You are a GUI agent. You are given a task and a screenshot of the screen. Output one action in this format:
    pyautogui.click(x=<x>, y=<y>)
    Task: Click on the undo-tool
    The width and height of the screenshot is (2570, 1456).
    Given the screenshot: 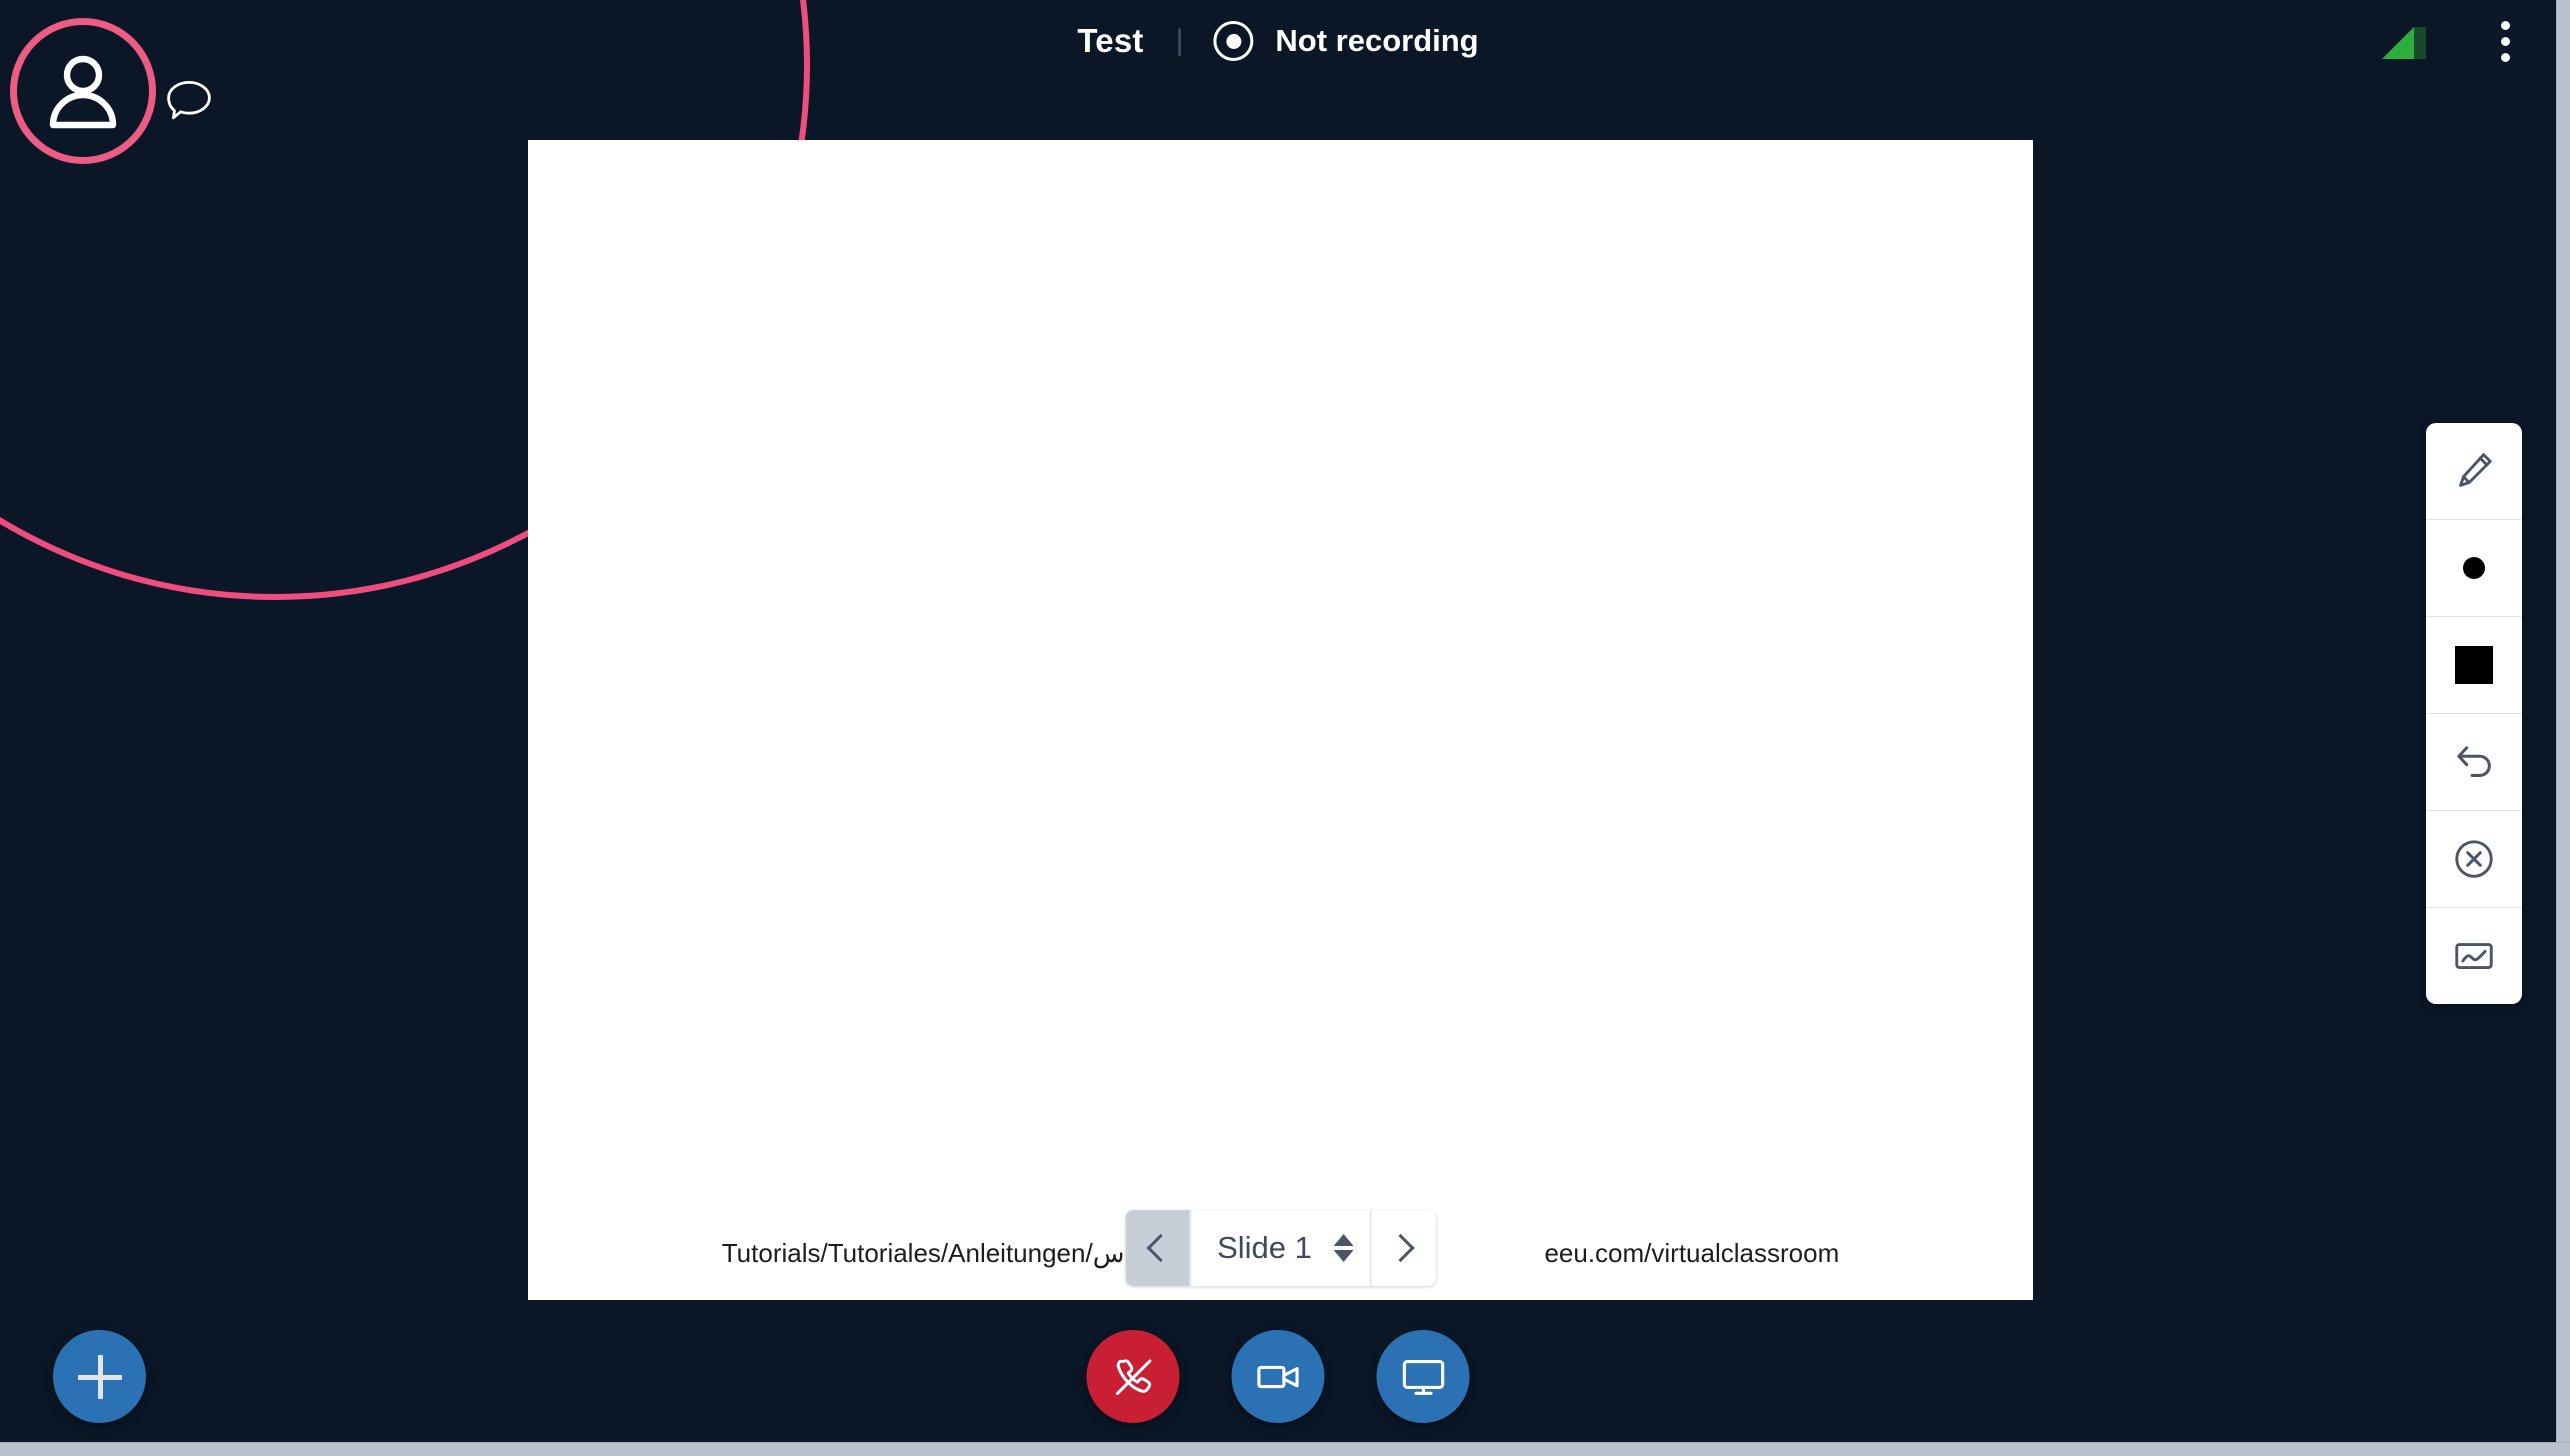 What is the action you would take?
    pyautogui.click(x=2474, y=762)
    